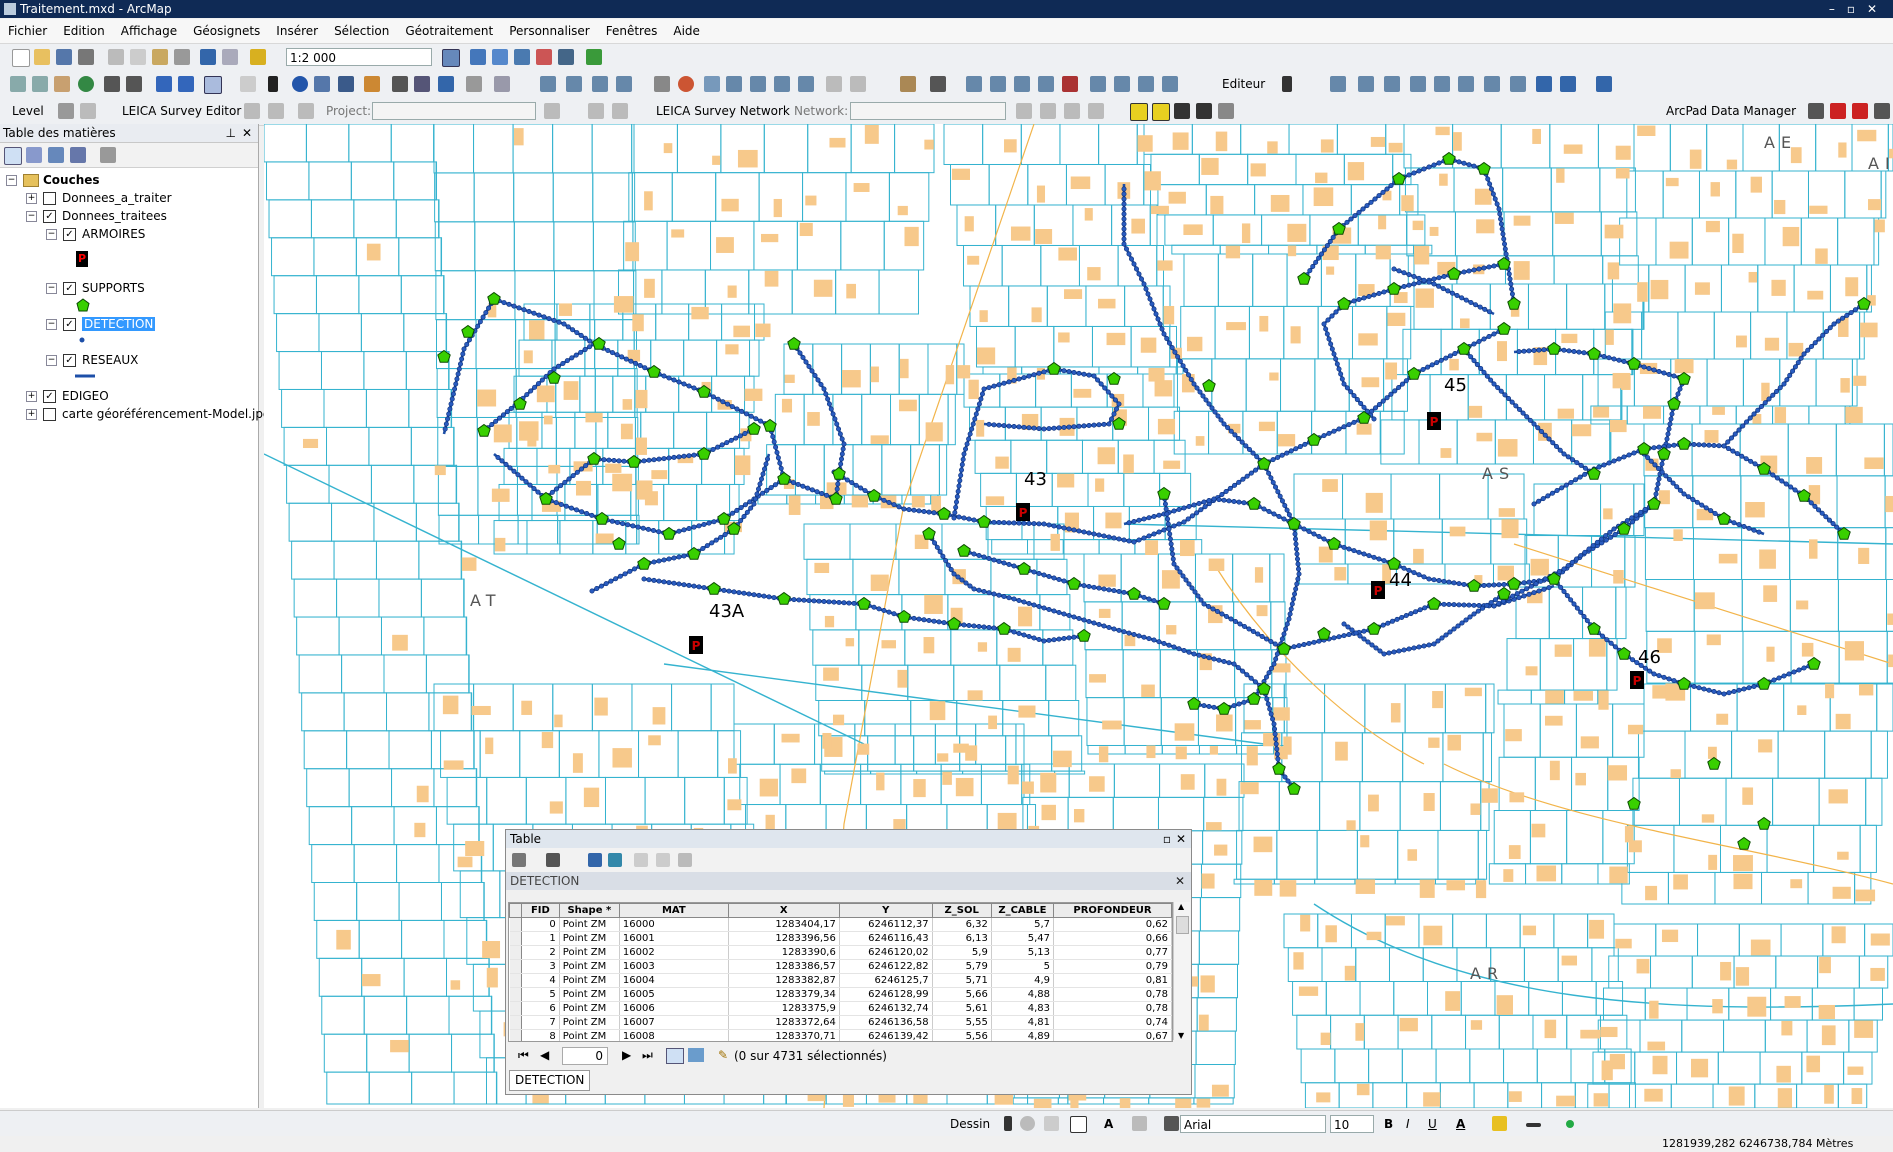  I want to click on table-cell: 4,89, so click(1023, 1035).